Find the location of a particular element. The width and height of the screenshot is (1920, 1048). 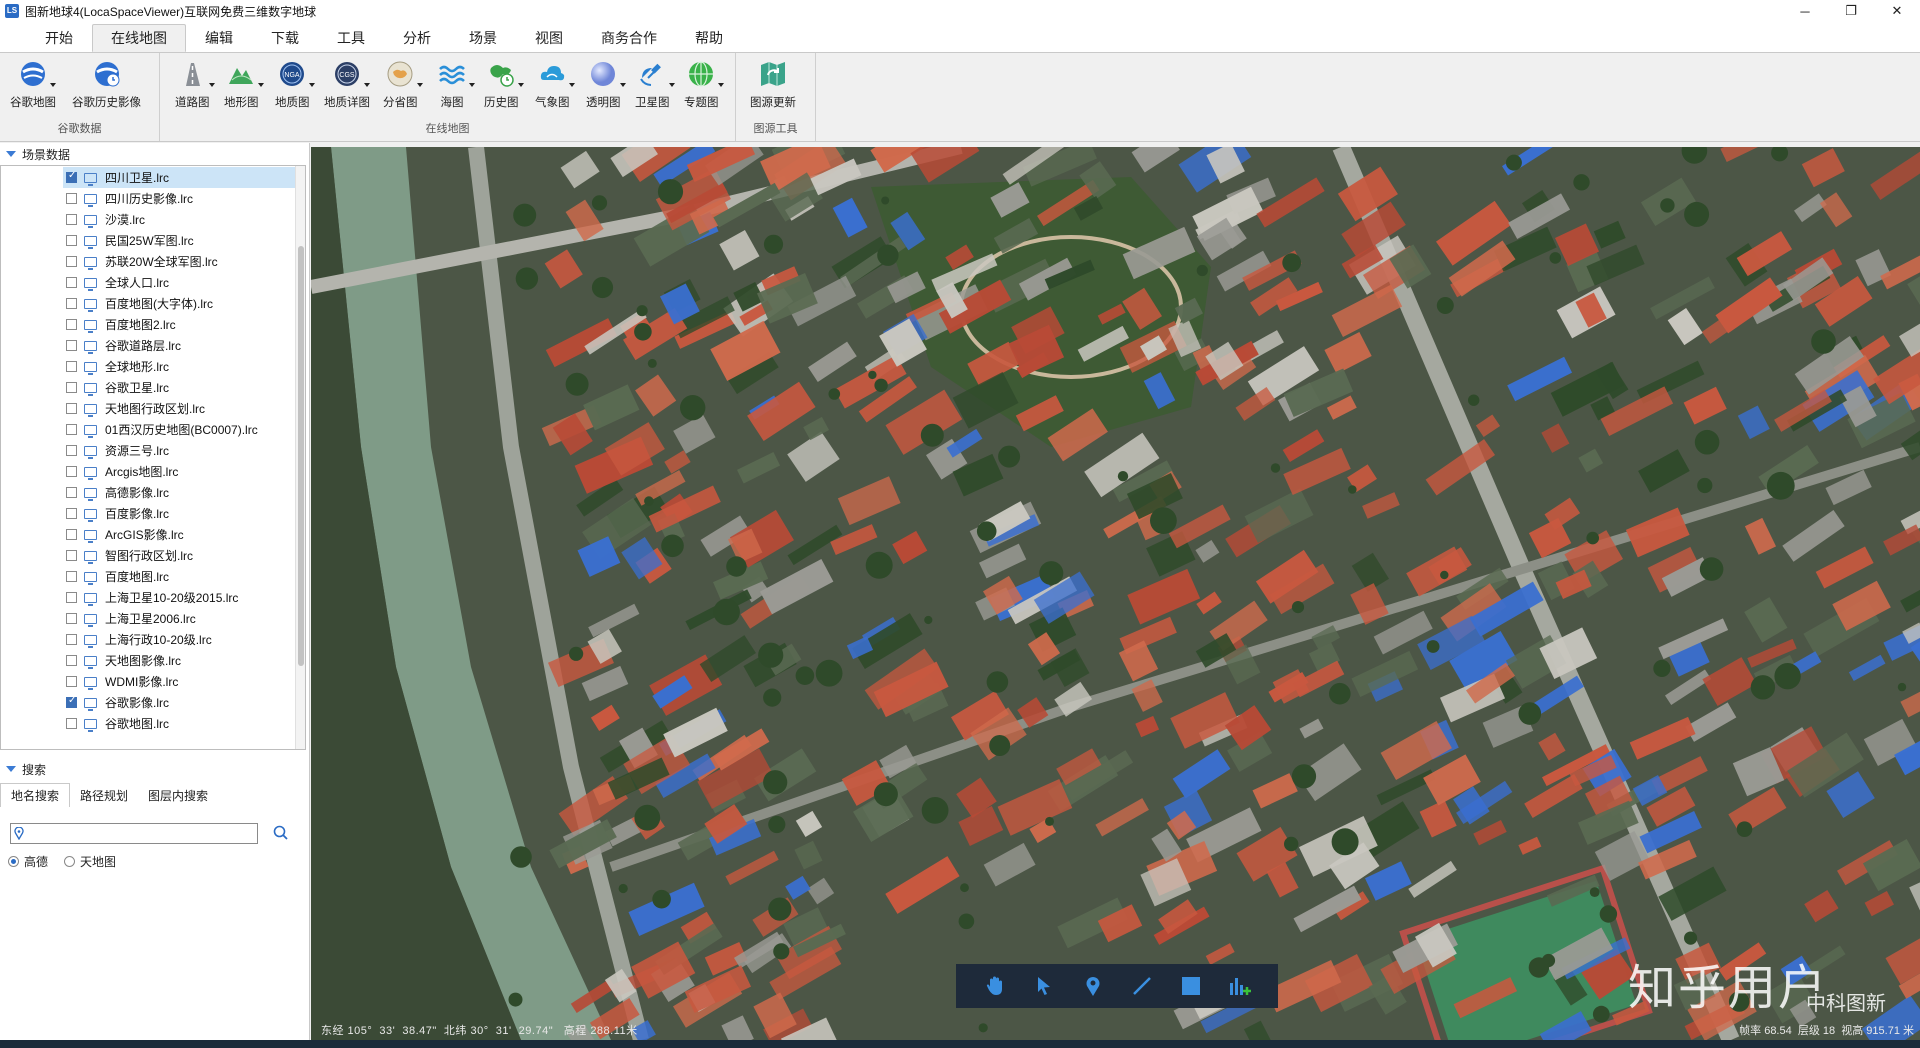

tree-item: 百度地图.lrc is located at coordinates (148, 576).